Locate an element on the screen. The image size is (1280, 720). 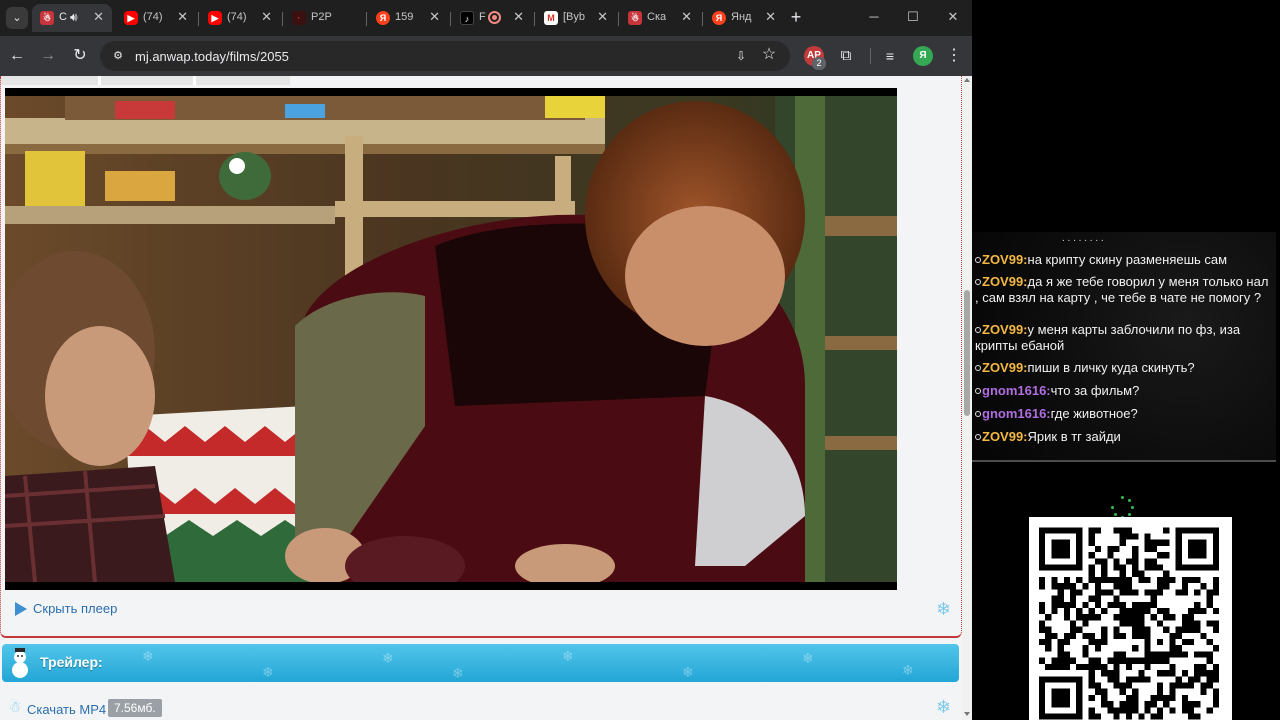
tab-title: Янд is located at coordinates (741, 17).